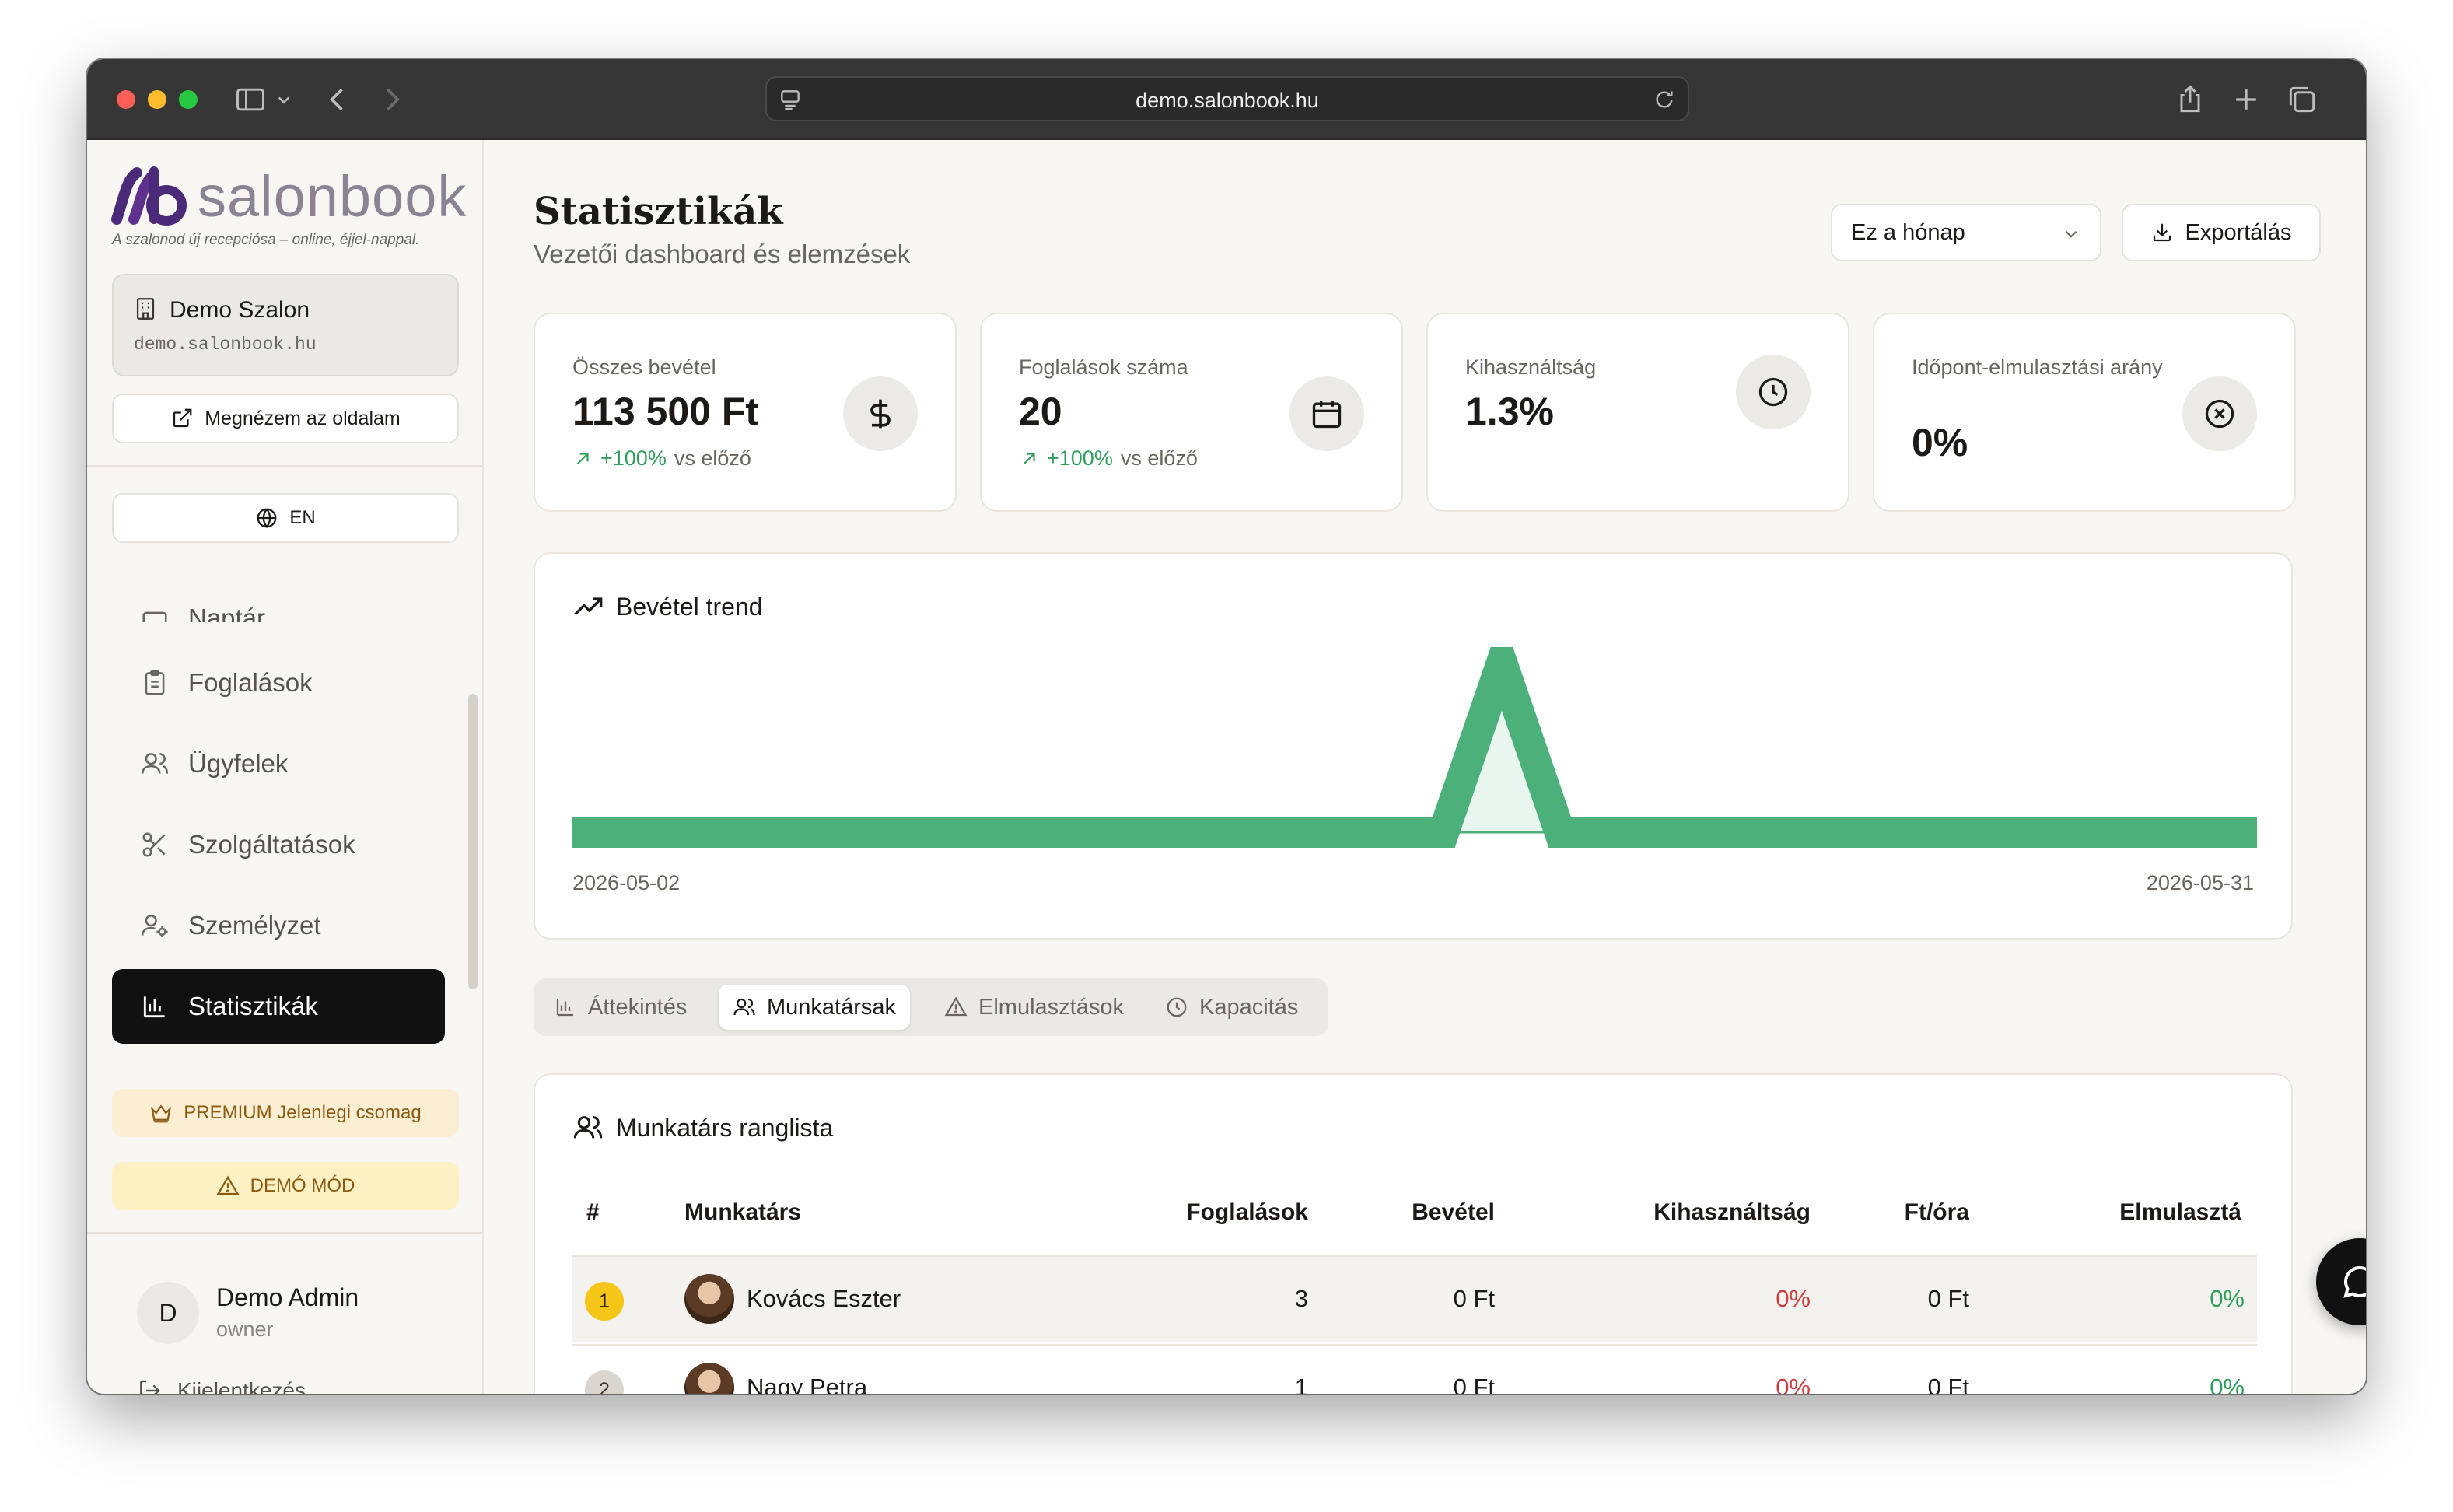 The width and height of the screenshot is (2453, 1512). Describe the element at coordinates (880, 414) in the screenshot. I see `dollar-icon` at that location.